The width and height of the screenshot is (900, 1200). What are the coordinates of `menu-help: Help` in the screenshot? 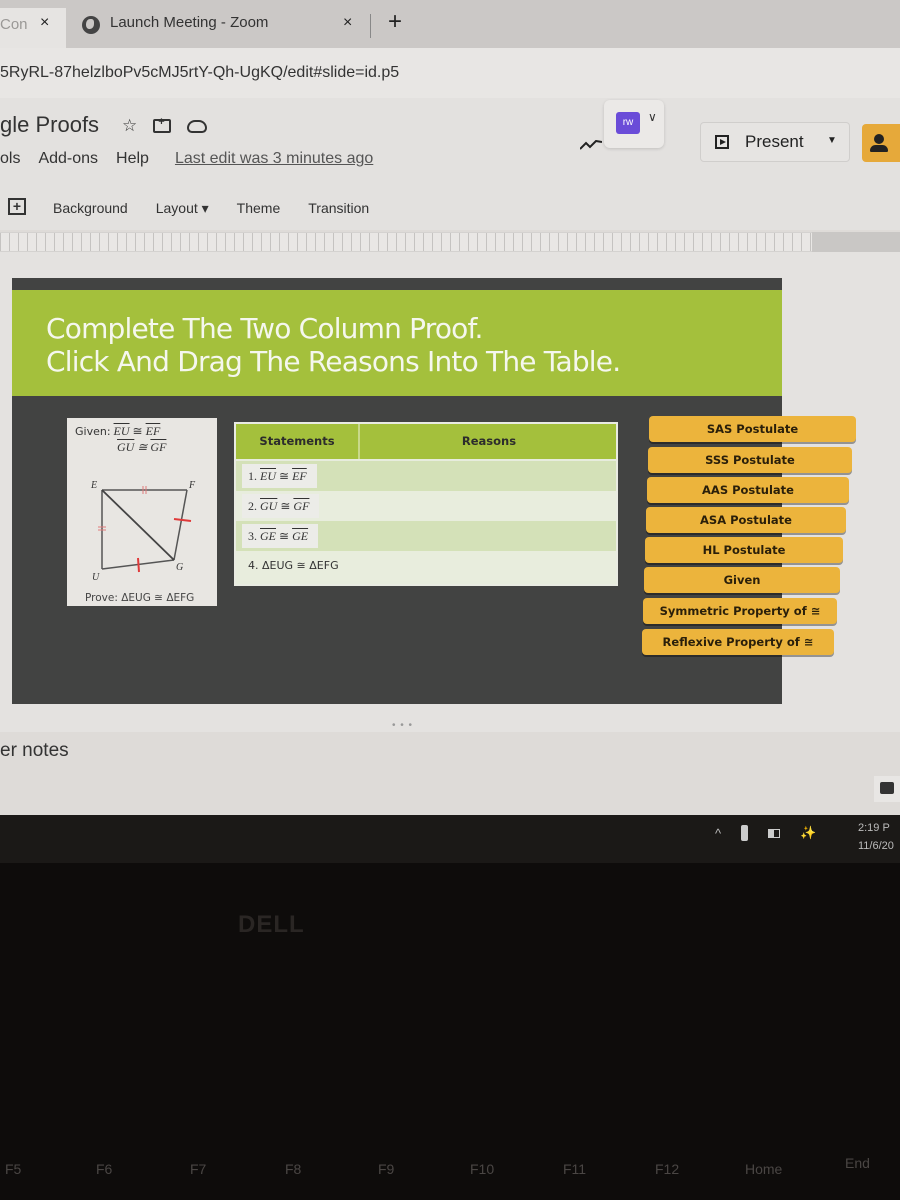 It's located at (132, 159).